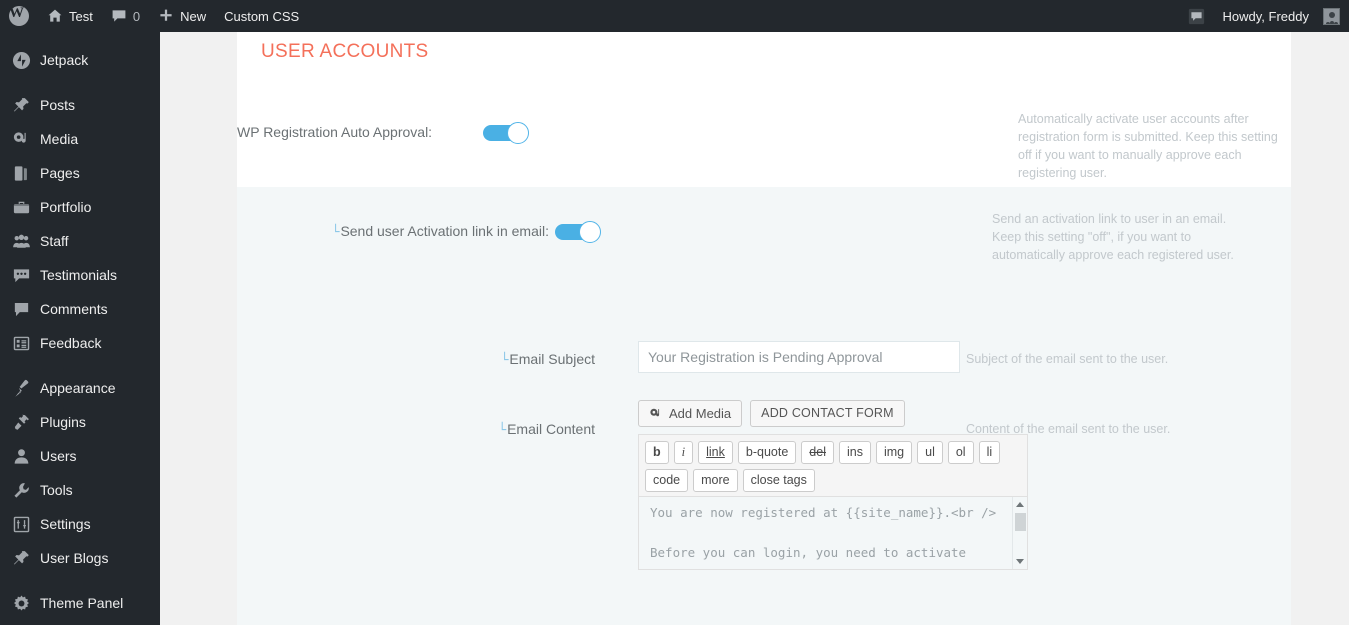  What do you see at coordinates (193, 16) in the screenshot?
I see `new-content-label: New` at bounding box center [193, 16].